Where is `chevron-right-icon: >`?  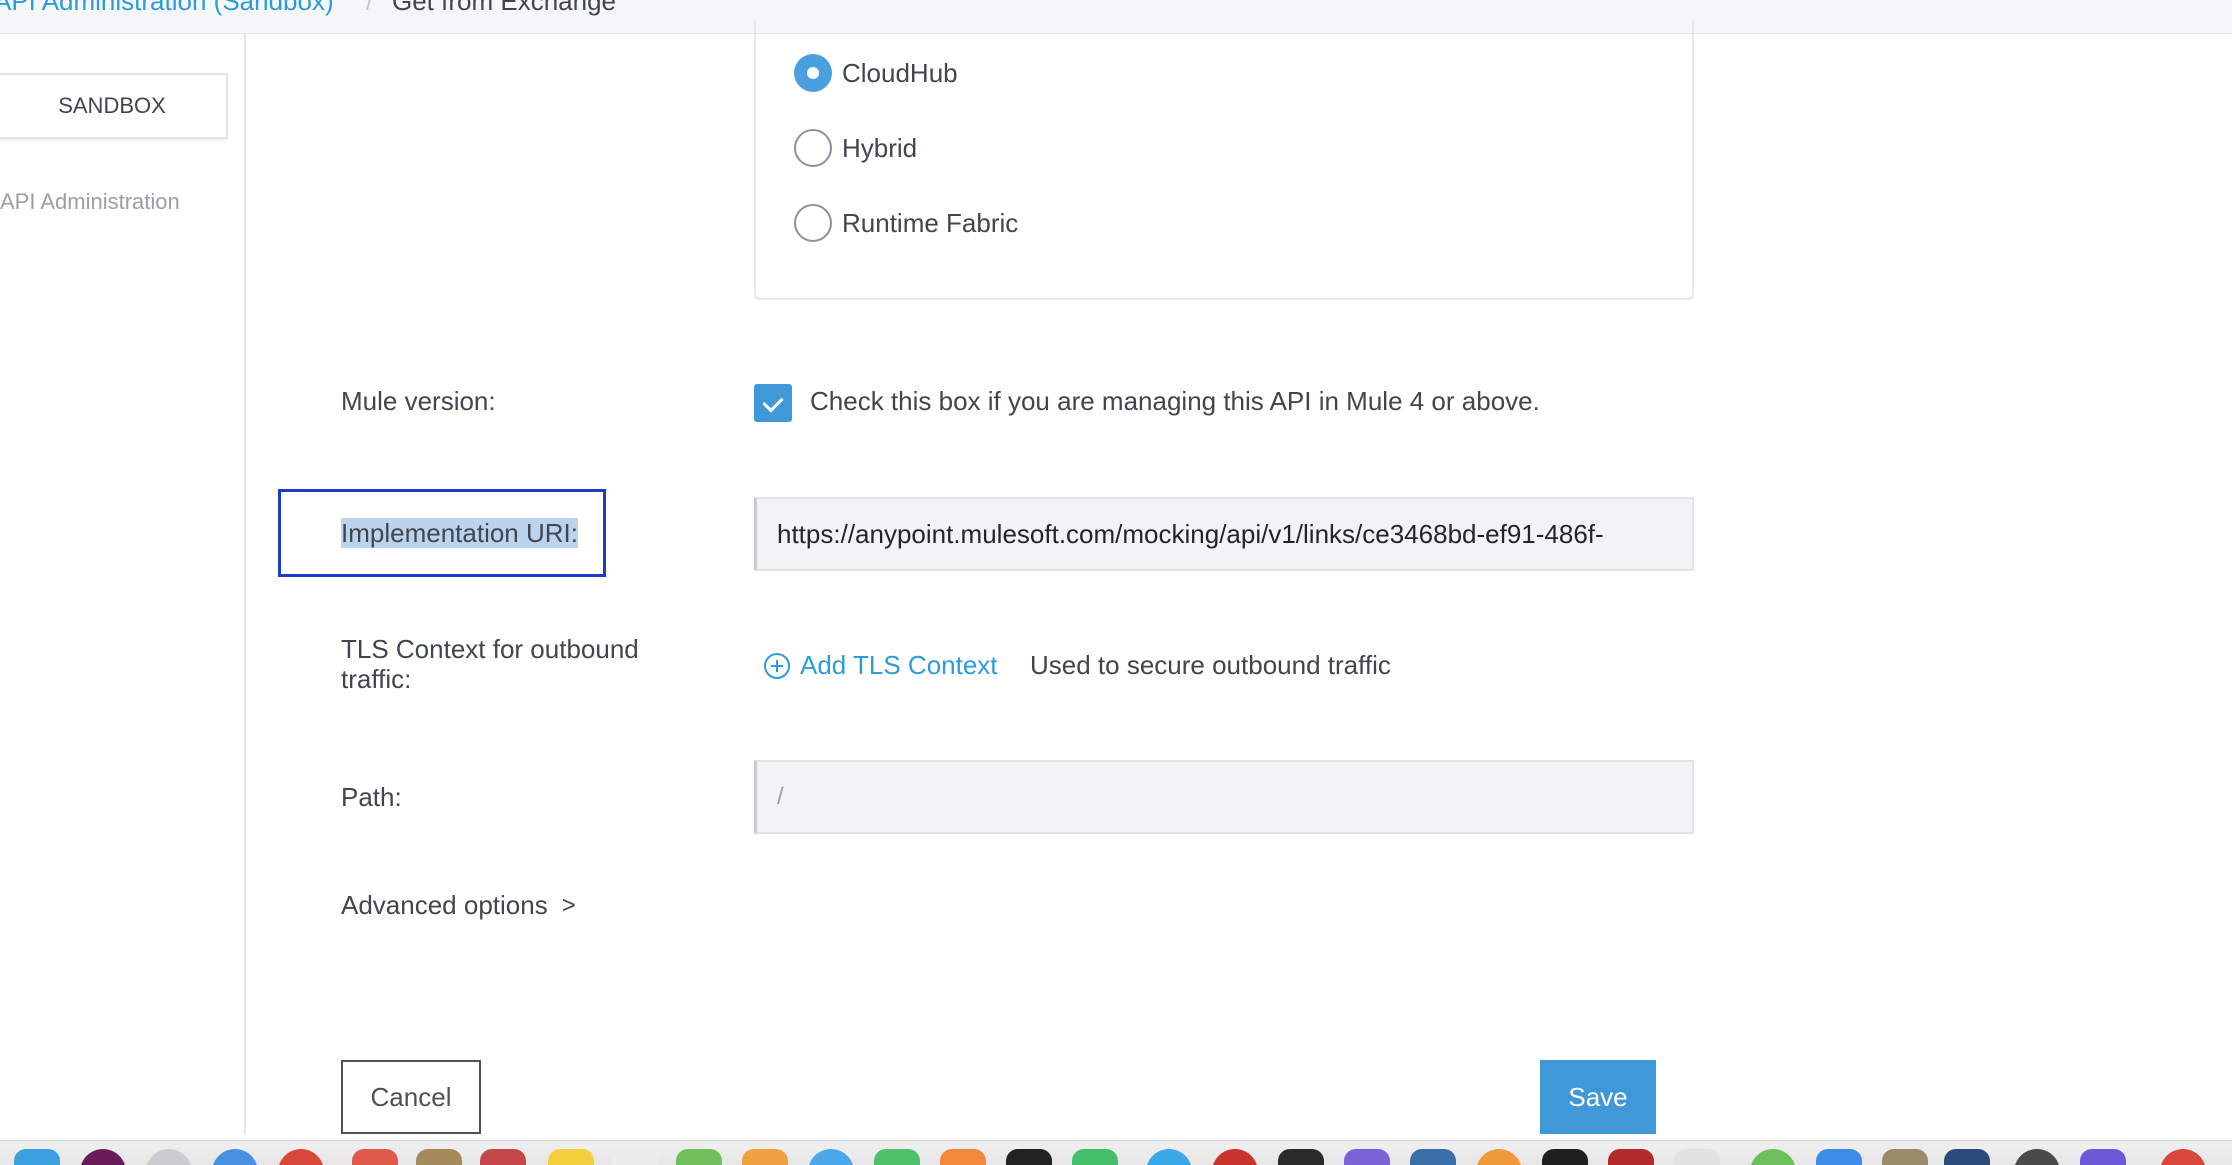 chevron-right-icon: > is located at coordinates (568, 905).